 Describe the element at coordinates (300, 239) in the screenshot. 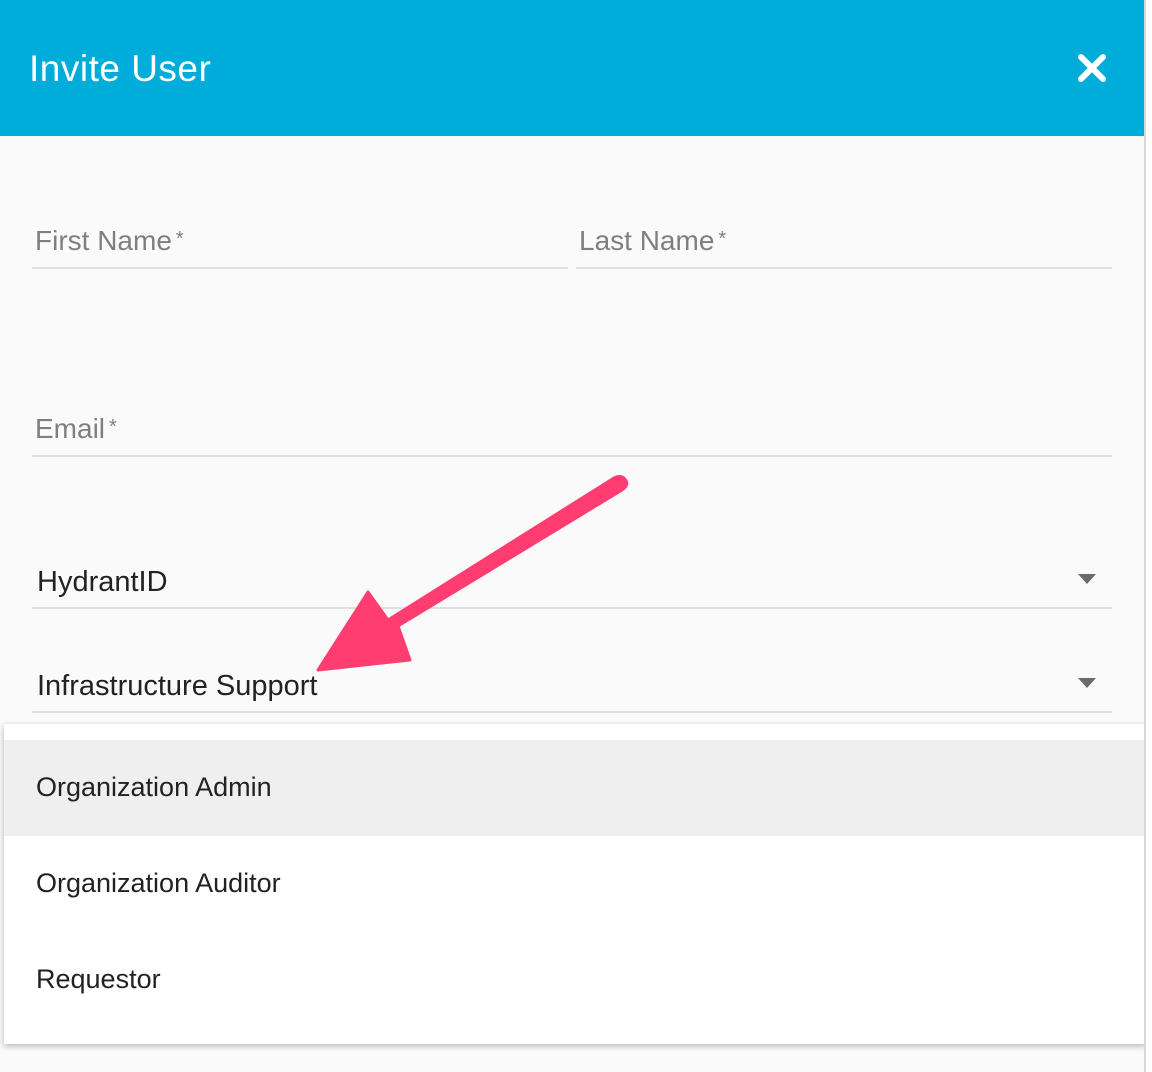

I see `first-name-field: First Name *` at that location.